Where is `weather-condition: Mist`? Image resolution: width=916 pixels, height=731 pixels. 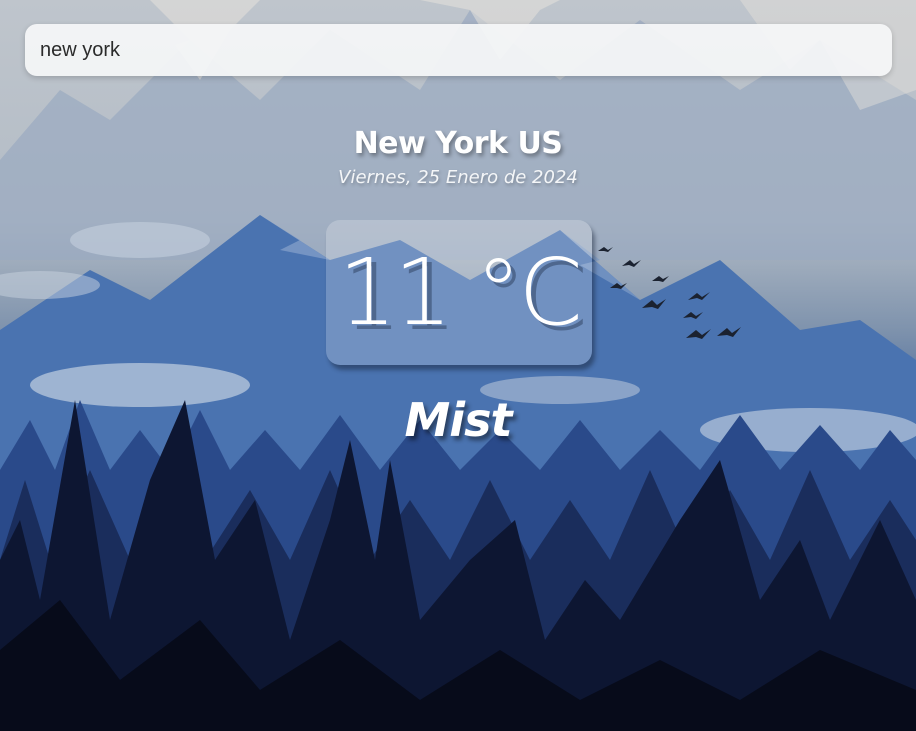
weather-condition: Mist is located at coordinates (458, 420).